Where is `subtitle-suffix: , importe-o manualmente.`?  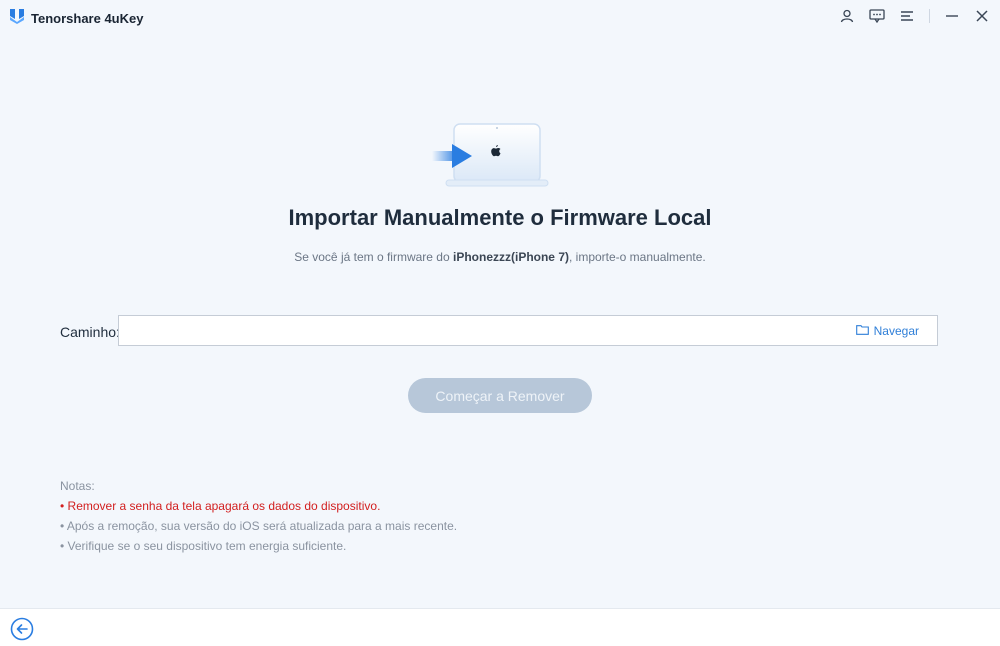 subtitle-suffix: , importe-o manualmente. is located at coordinates (637, 257).